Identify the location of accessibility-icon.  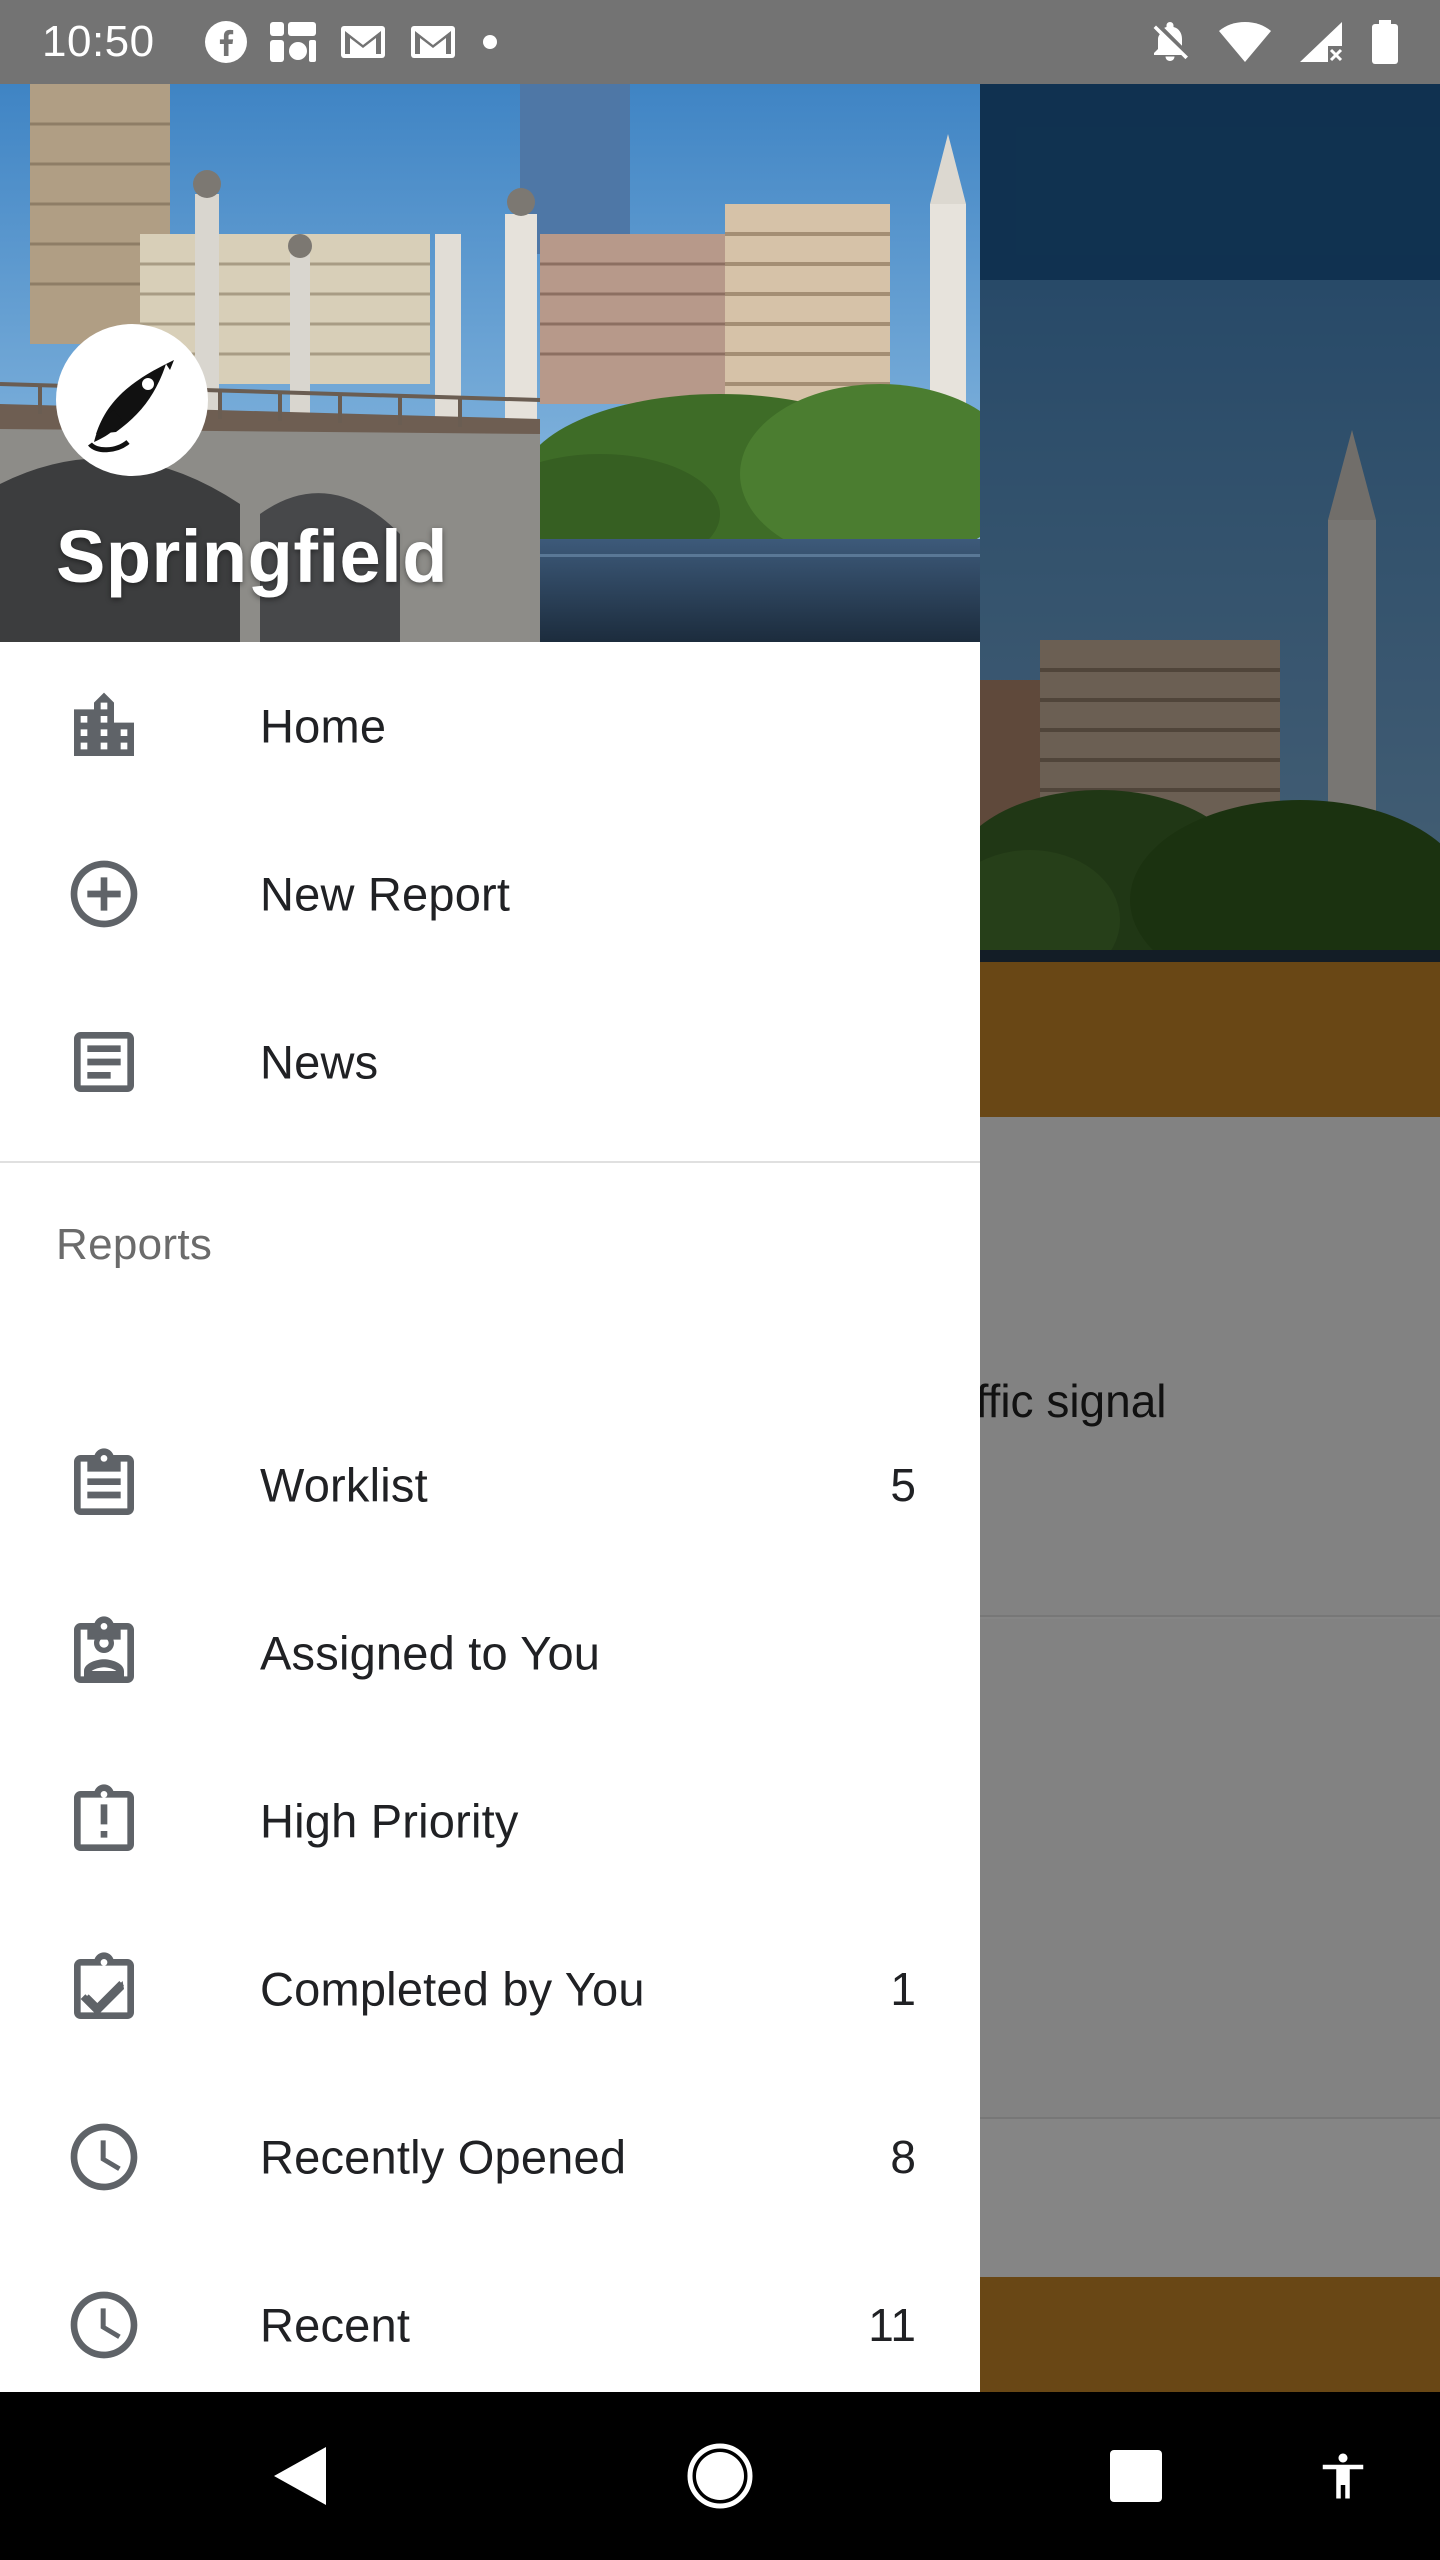
(1343, 2476).